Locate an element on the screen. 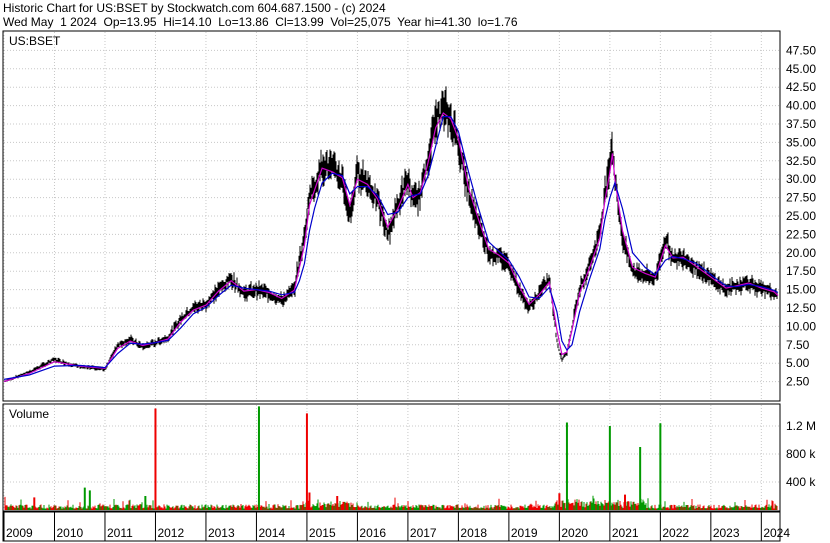  x-tick-label: 2019 is located at coordinates (524, 533).